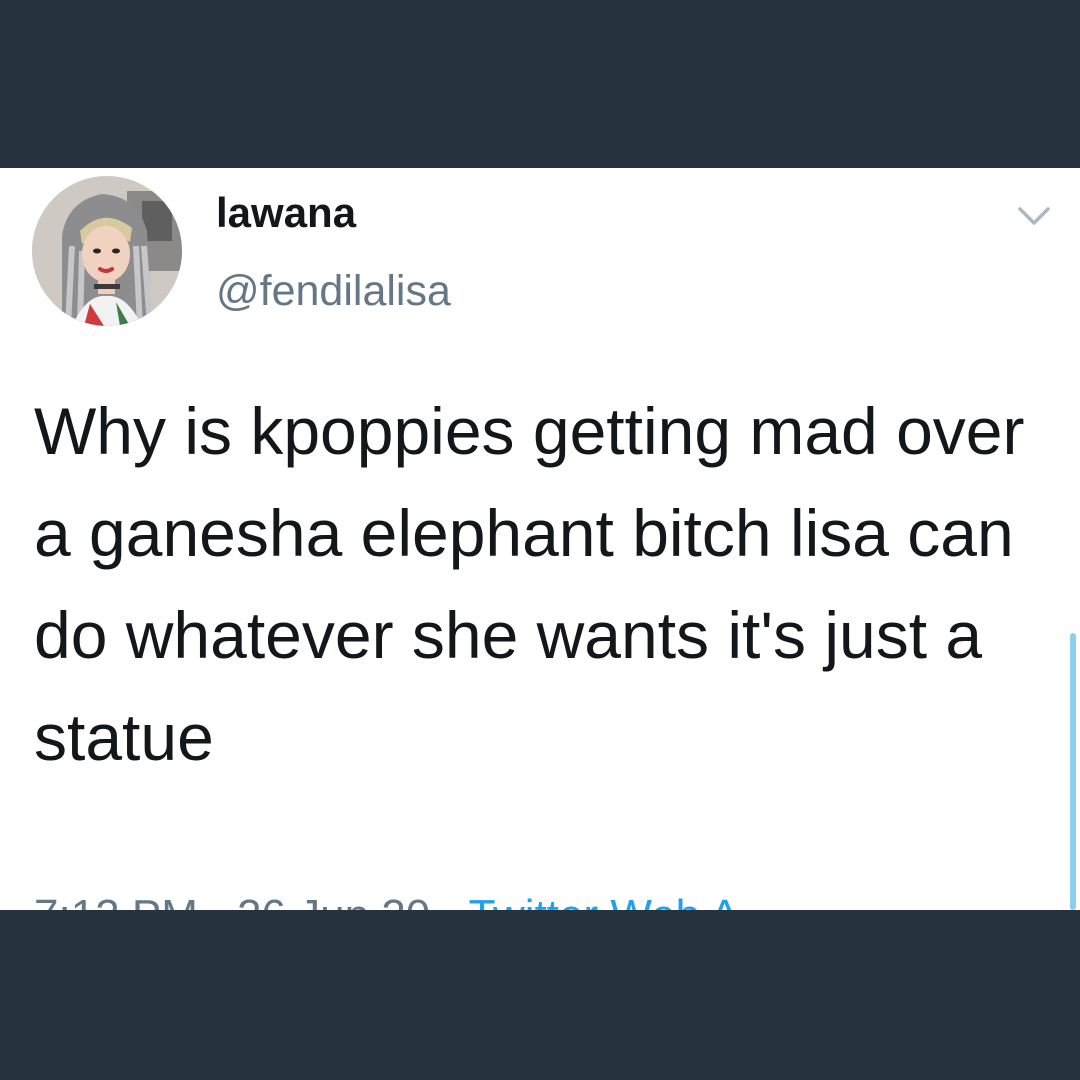 The height and width of the screenshot is (1080, 1080). Describe the element at coordinates (1034, 216) in the screenshot. I see `chevron-down-icon` at that location.